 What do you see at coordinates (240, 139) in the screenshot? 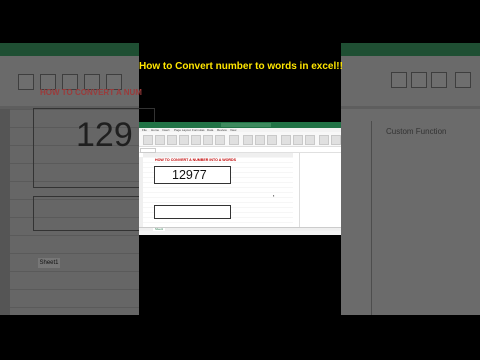
I see `ribbon` at bounding box center [240, 139].